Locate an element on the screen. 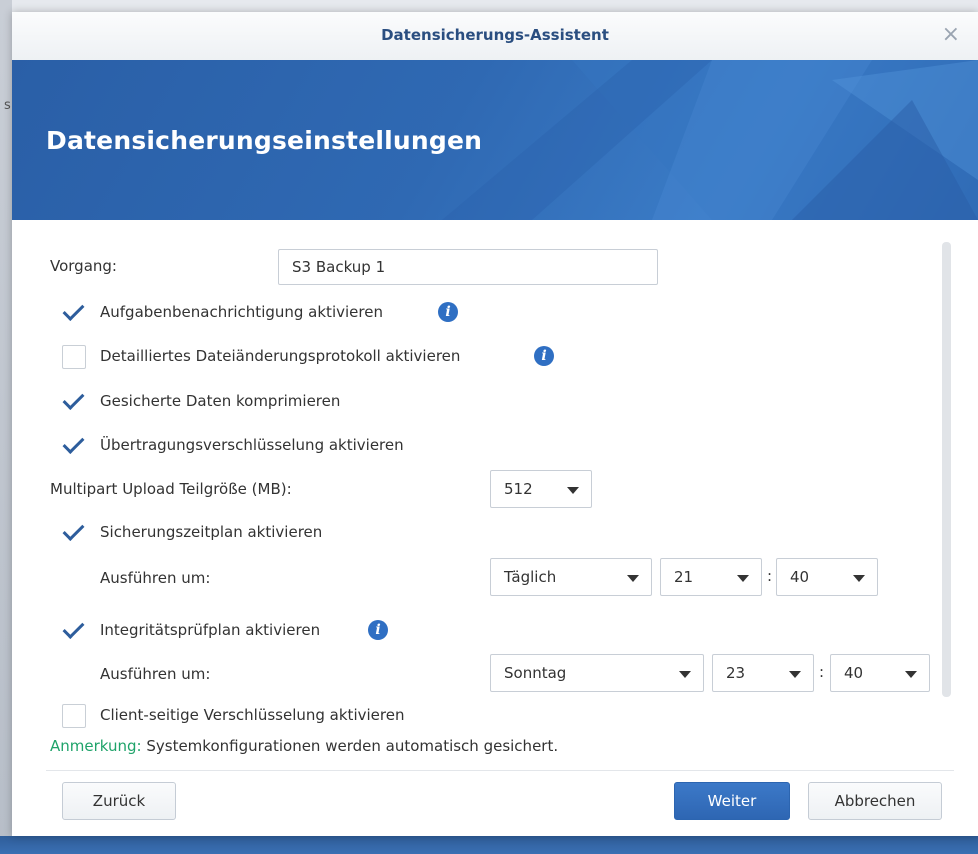  schedule-hour-select: 21 is located at coordinates (711, 577).